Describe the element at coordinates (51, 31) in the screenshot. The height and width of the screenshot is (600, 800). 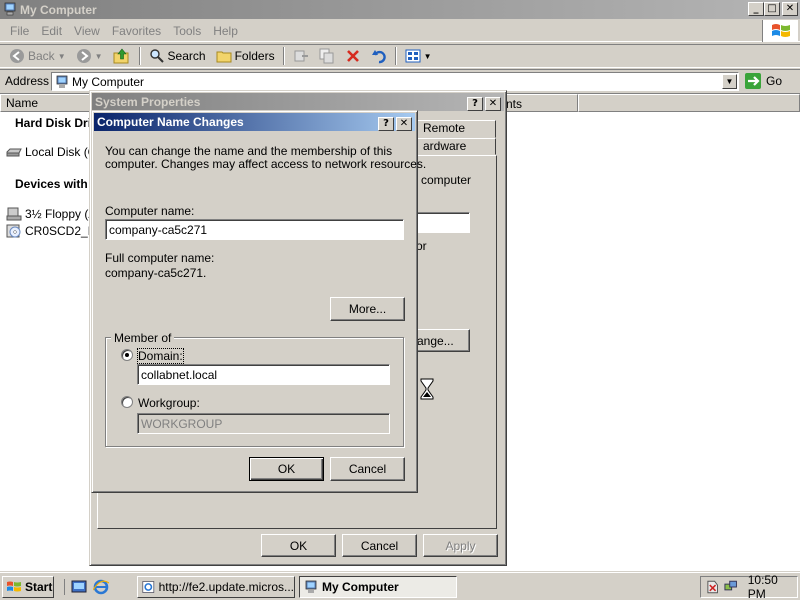
I see `menu-edit: Edit` at that location.